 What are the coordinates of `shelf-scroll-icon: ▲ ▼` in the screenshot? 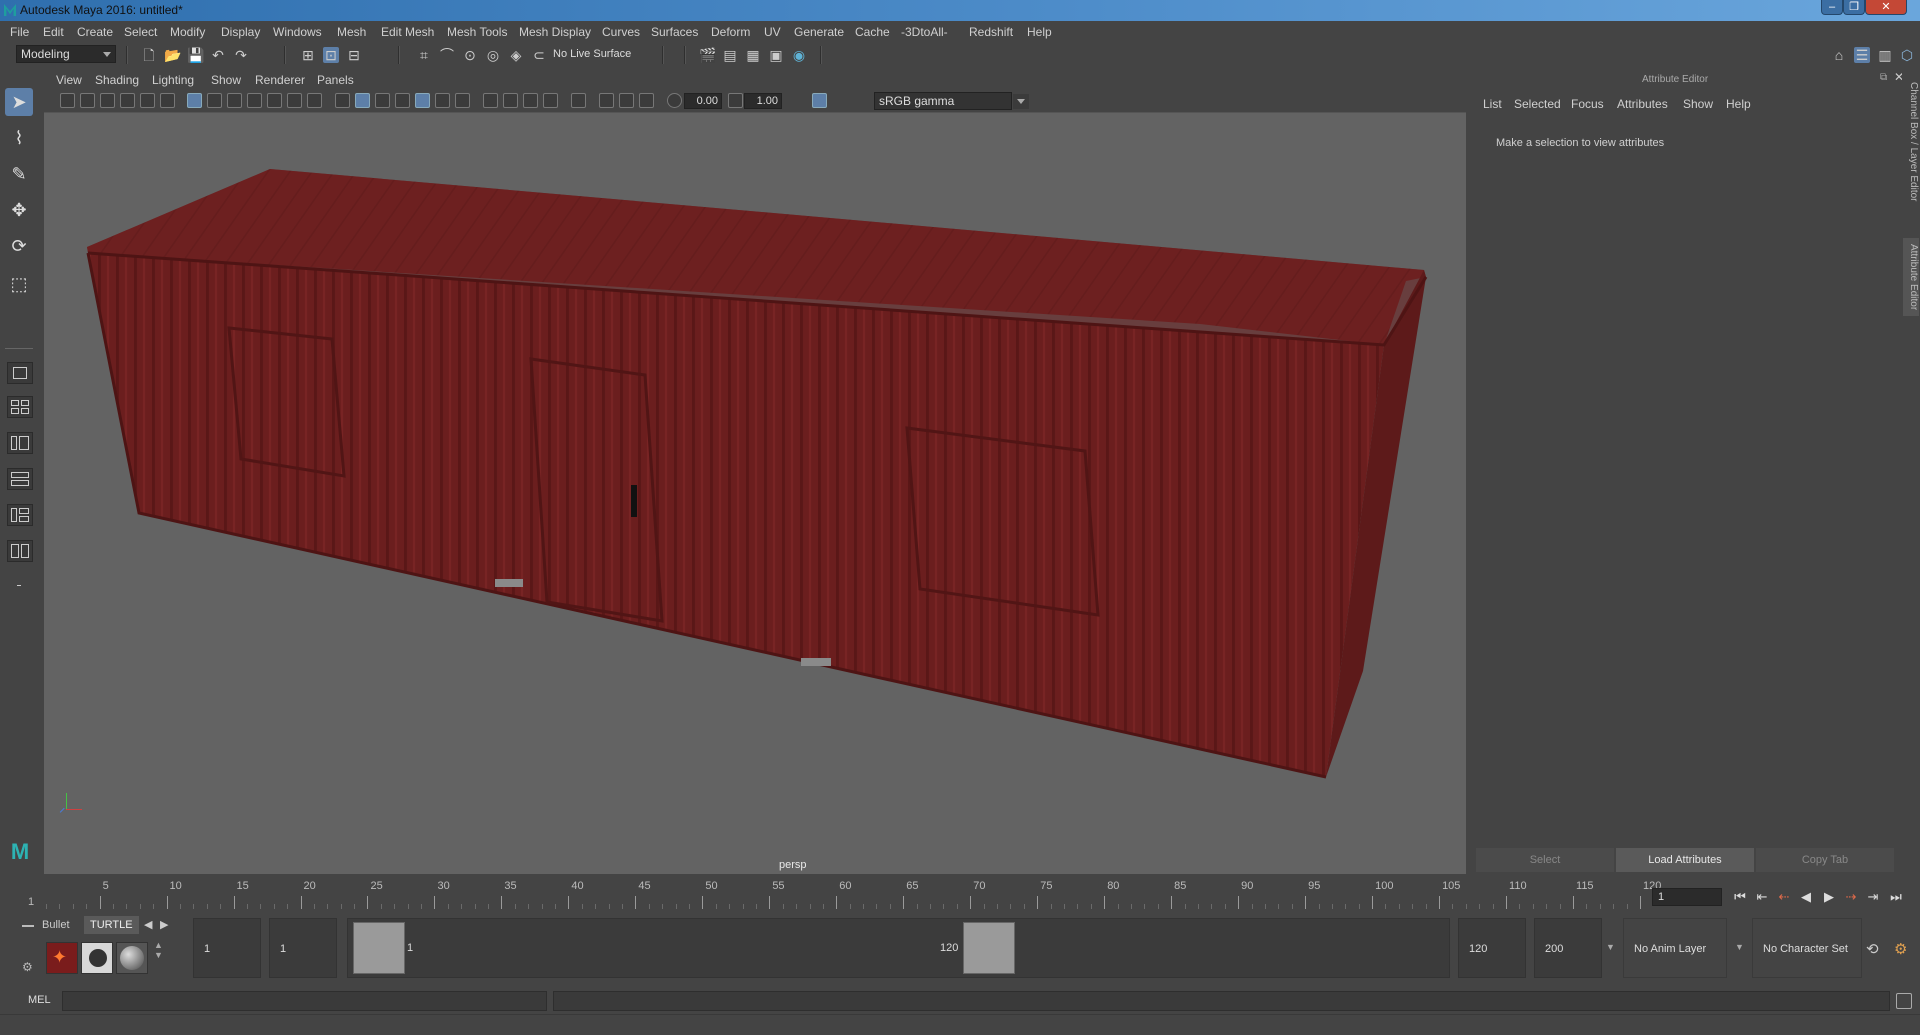 It's located at (158, 950).